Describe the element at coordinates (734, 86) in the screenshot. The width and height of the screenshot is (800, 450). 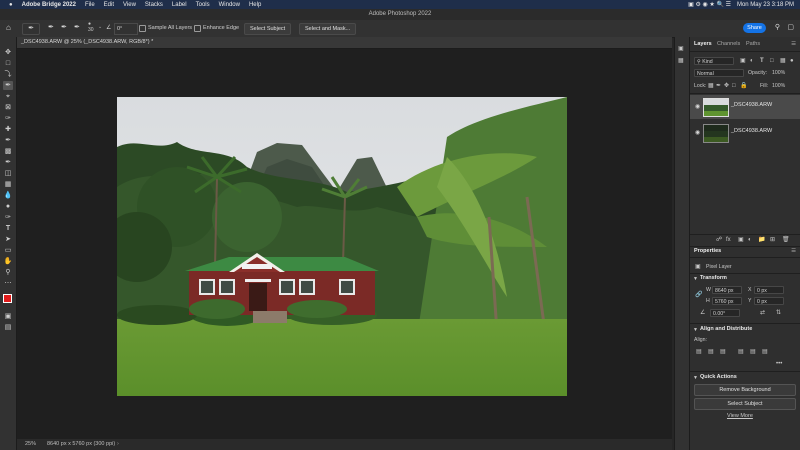
I see `lock-artboard-icon: □` at that location.